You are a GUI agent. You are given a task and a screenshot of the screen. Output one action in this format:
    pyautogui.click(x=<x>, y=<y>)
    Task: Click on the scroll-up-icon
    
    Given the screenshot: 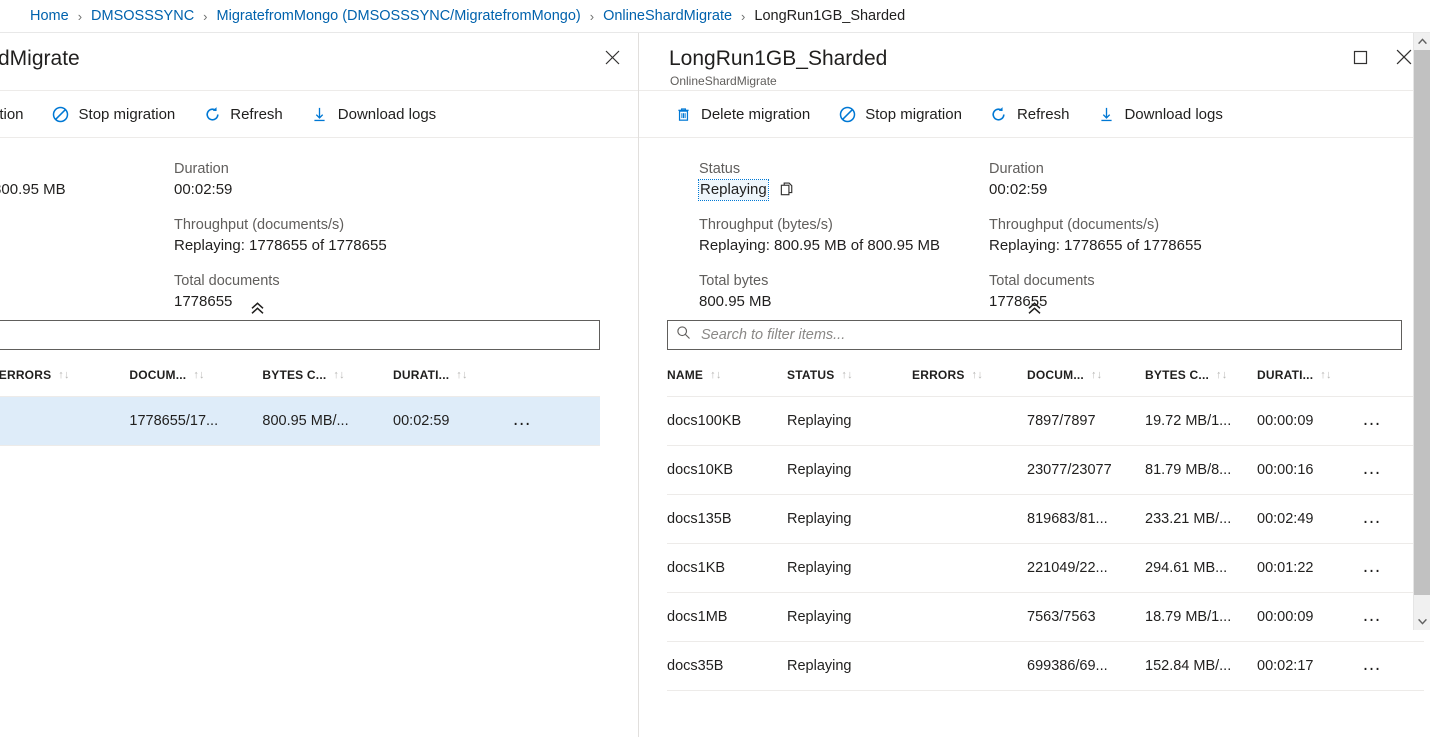 What is the action you would take?
    pyautogui.click(x=1422, y=41)
    